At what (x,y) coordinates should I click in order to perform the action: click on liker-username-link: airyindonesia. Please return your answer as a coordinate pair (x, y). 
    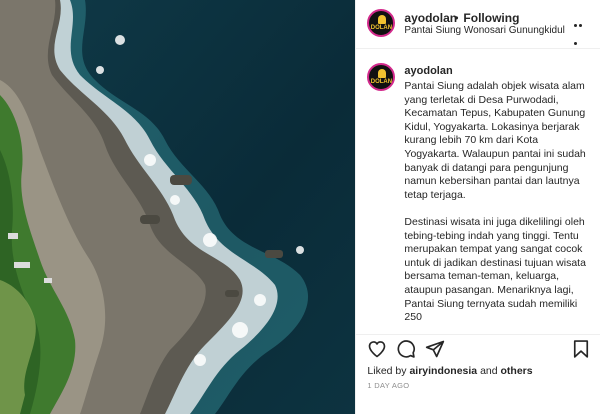
    Looking at the image, I should click on (443, 371).